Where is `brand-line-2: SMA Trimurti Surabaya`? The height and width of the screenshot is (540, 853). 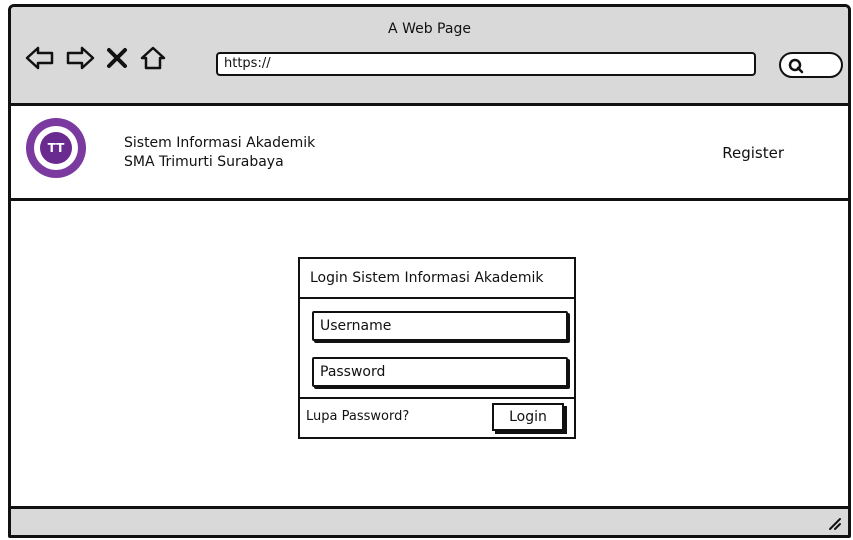
brand-line-2: SMA Trimurti Surabaya is located at coordinates (204, 162).